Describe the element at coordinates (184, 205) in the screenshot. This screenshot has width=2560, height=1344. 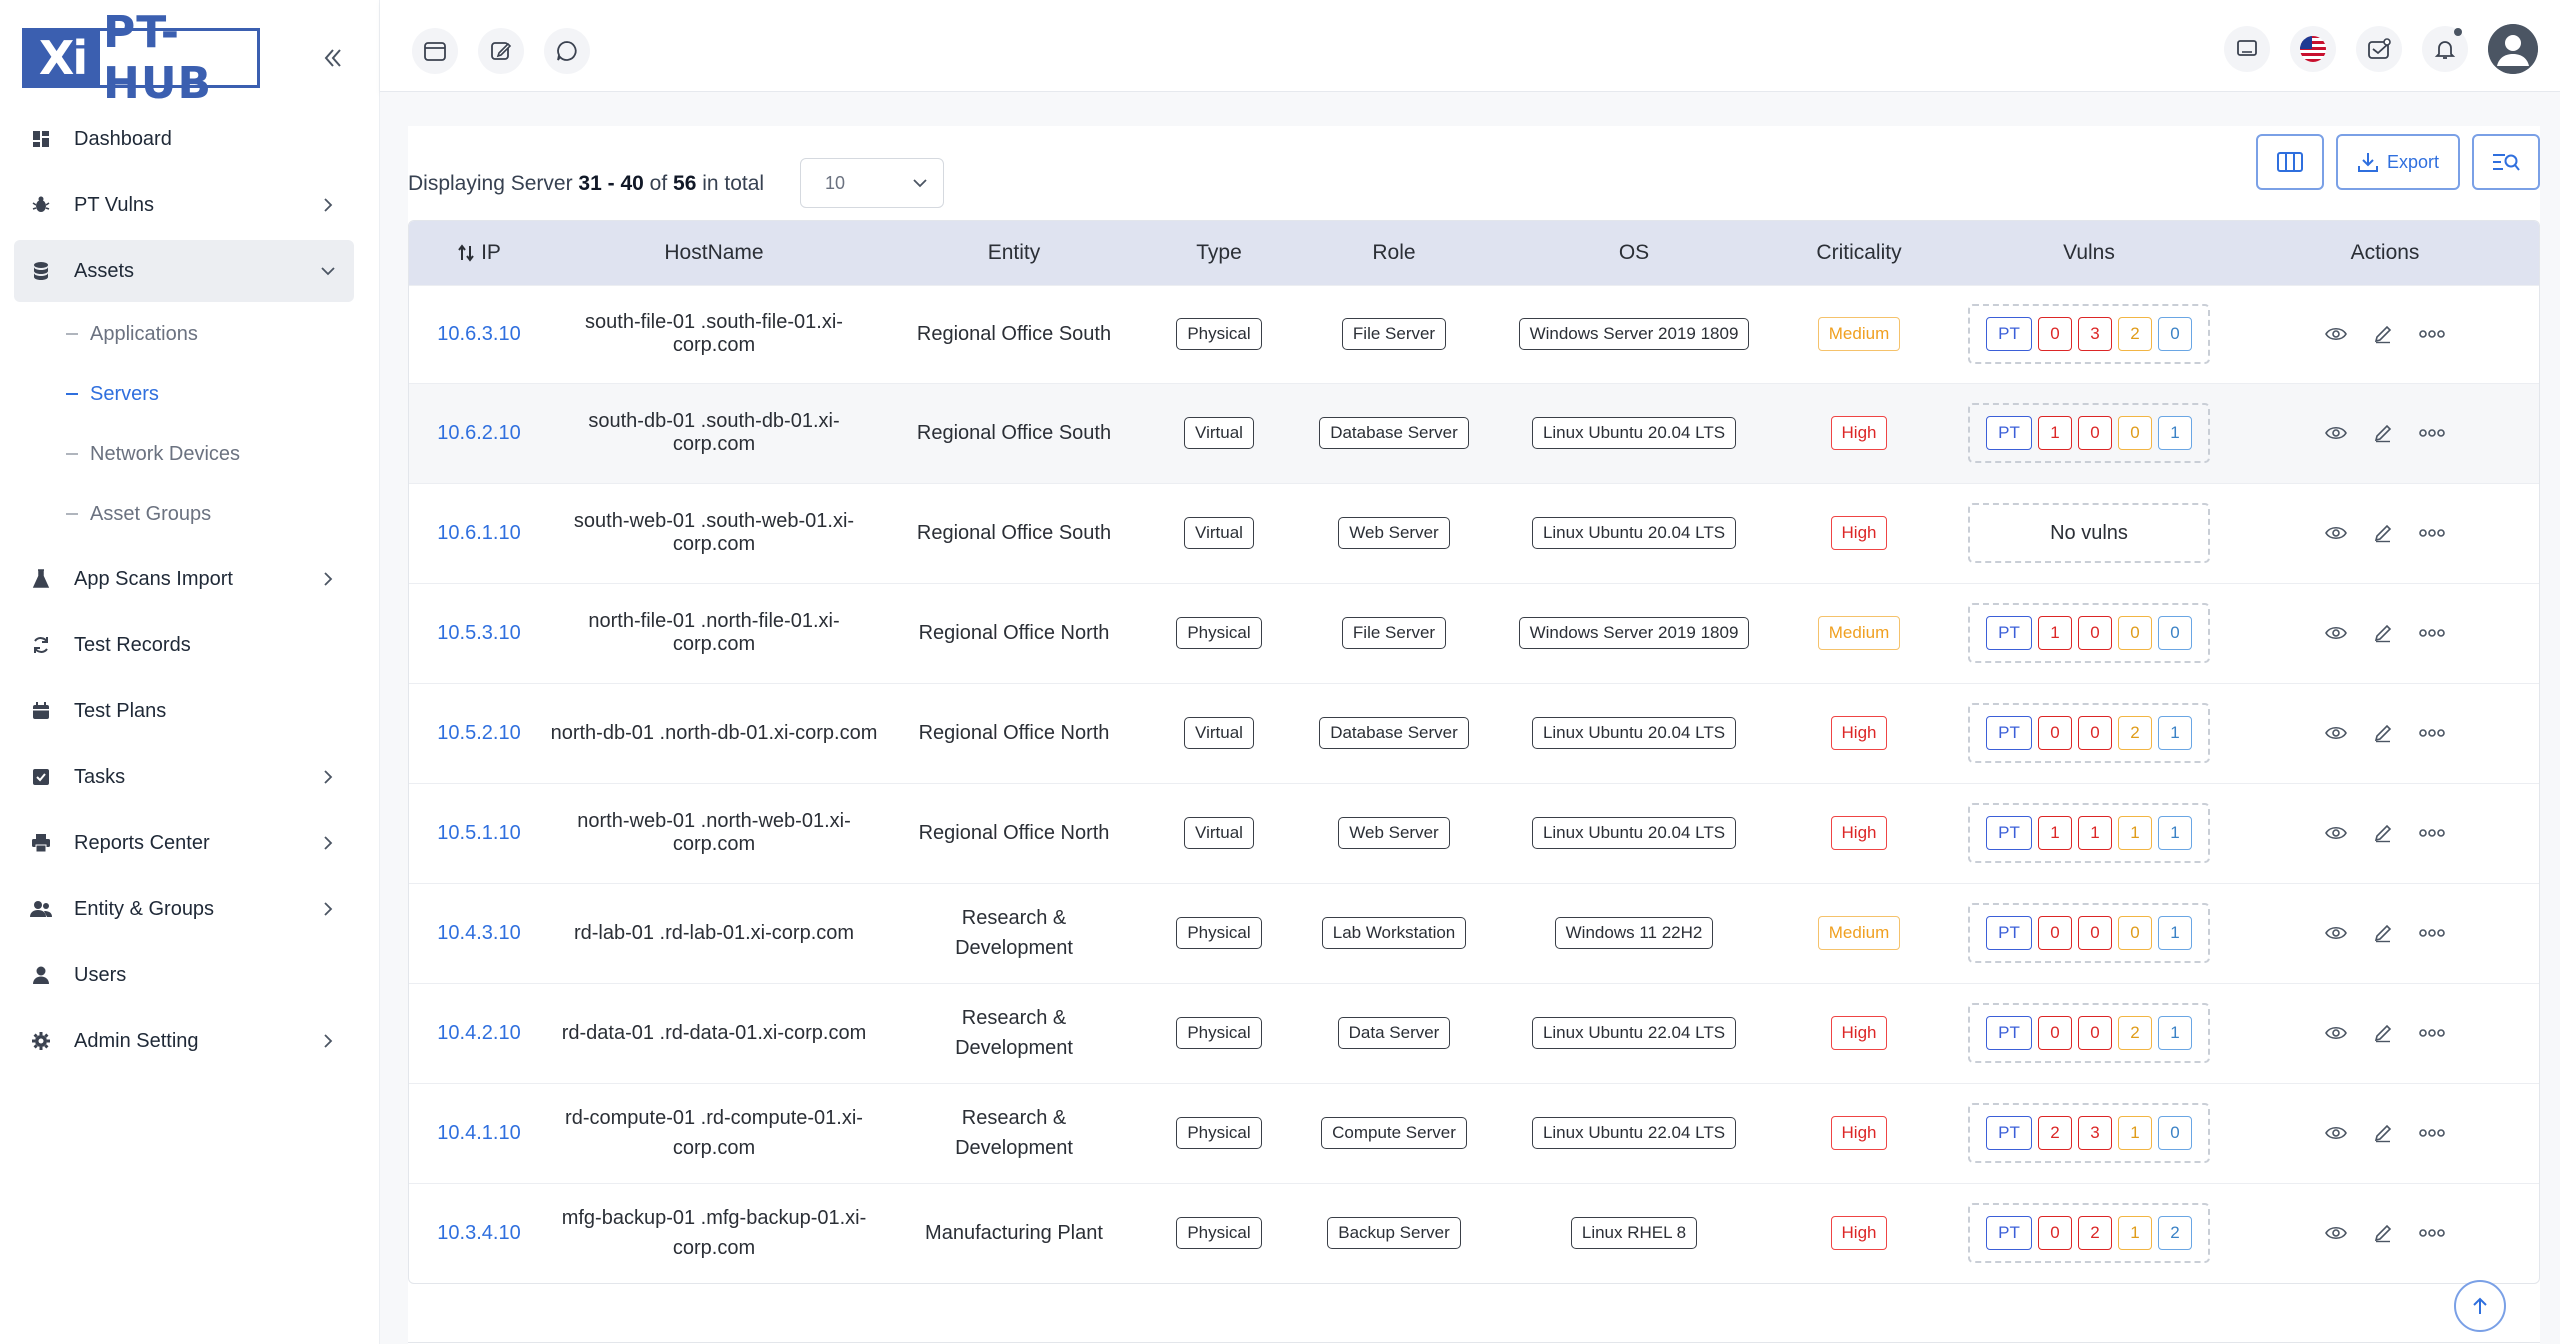
I see `sidebar-item-pt-vulns: PT Vulns` at that location.